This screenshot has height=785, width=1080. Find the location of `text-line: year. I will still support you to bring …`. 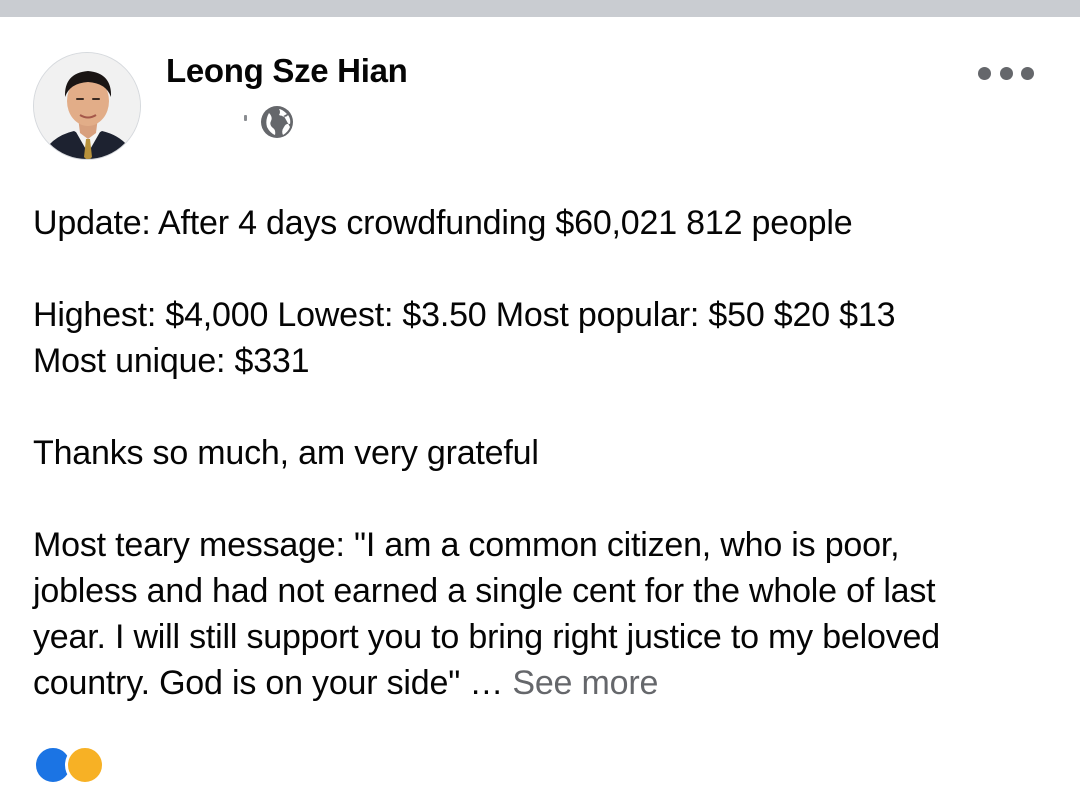

text-line: year. I will still support you to bring … is located at coordinates (486, 637).